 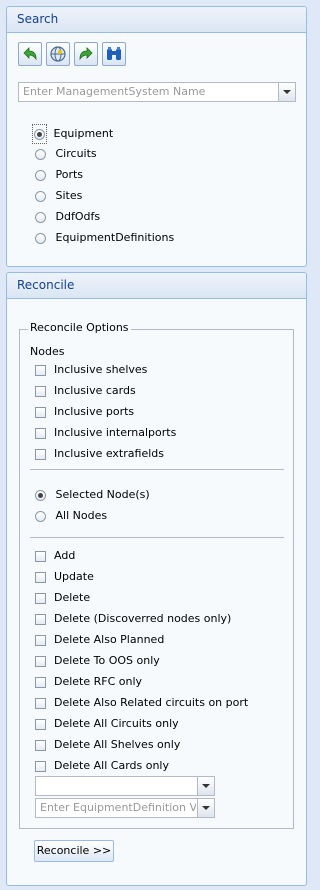 What do you see at coordinates (72, 597) in the screenshot?
I see `checkbox-label: Delete` at bounding box center [72, 597].